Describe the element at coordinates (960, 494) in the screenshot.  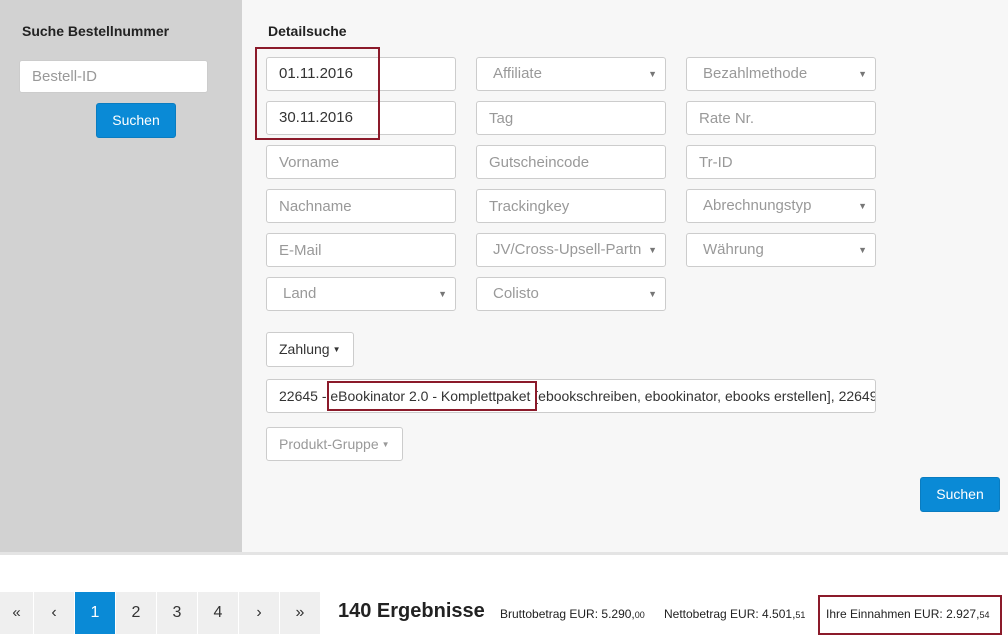
I see `detail-search-button: Suchen` at that location.